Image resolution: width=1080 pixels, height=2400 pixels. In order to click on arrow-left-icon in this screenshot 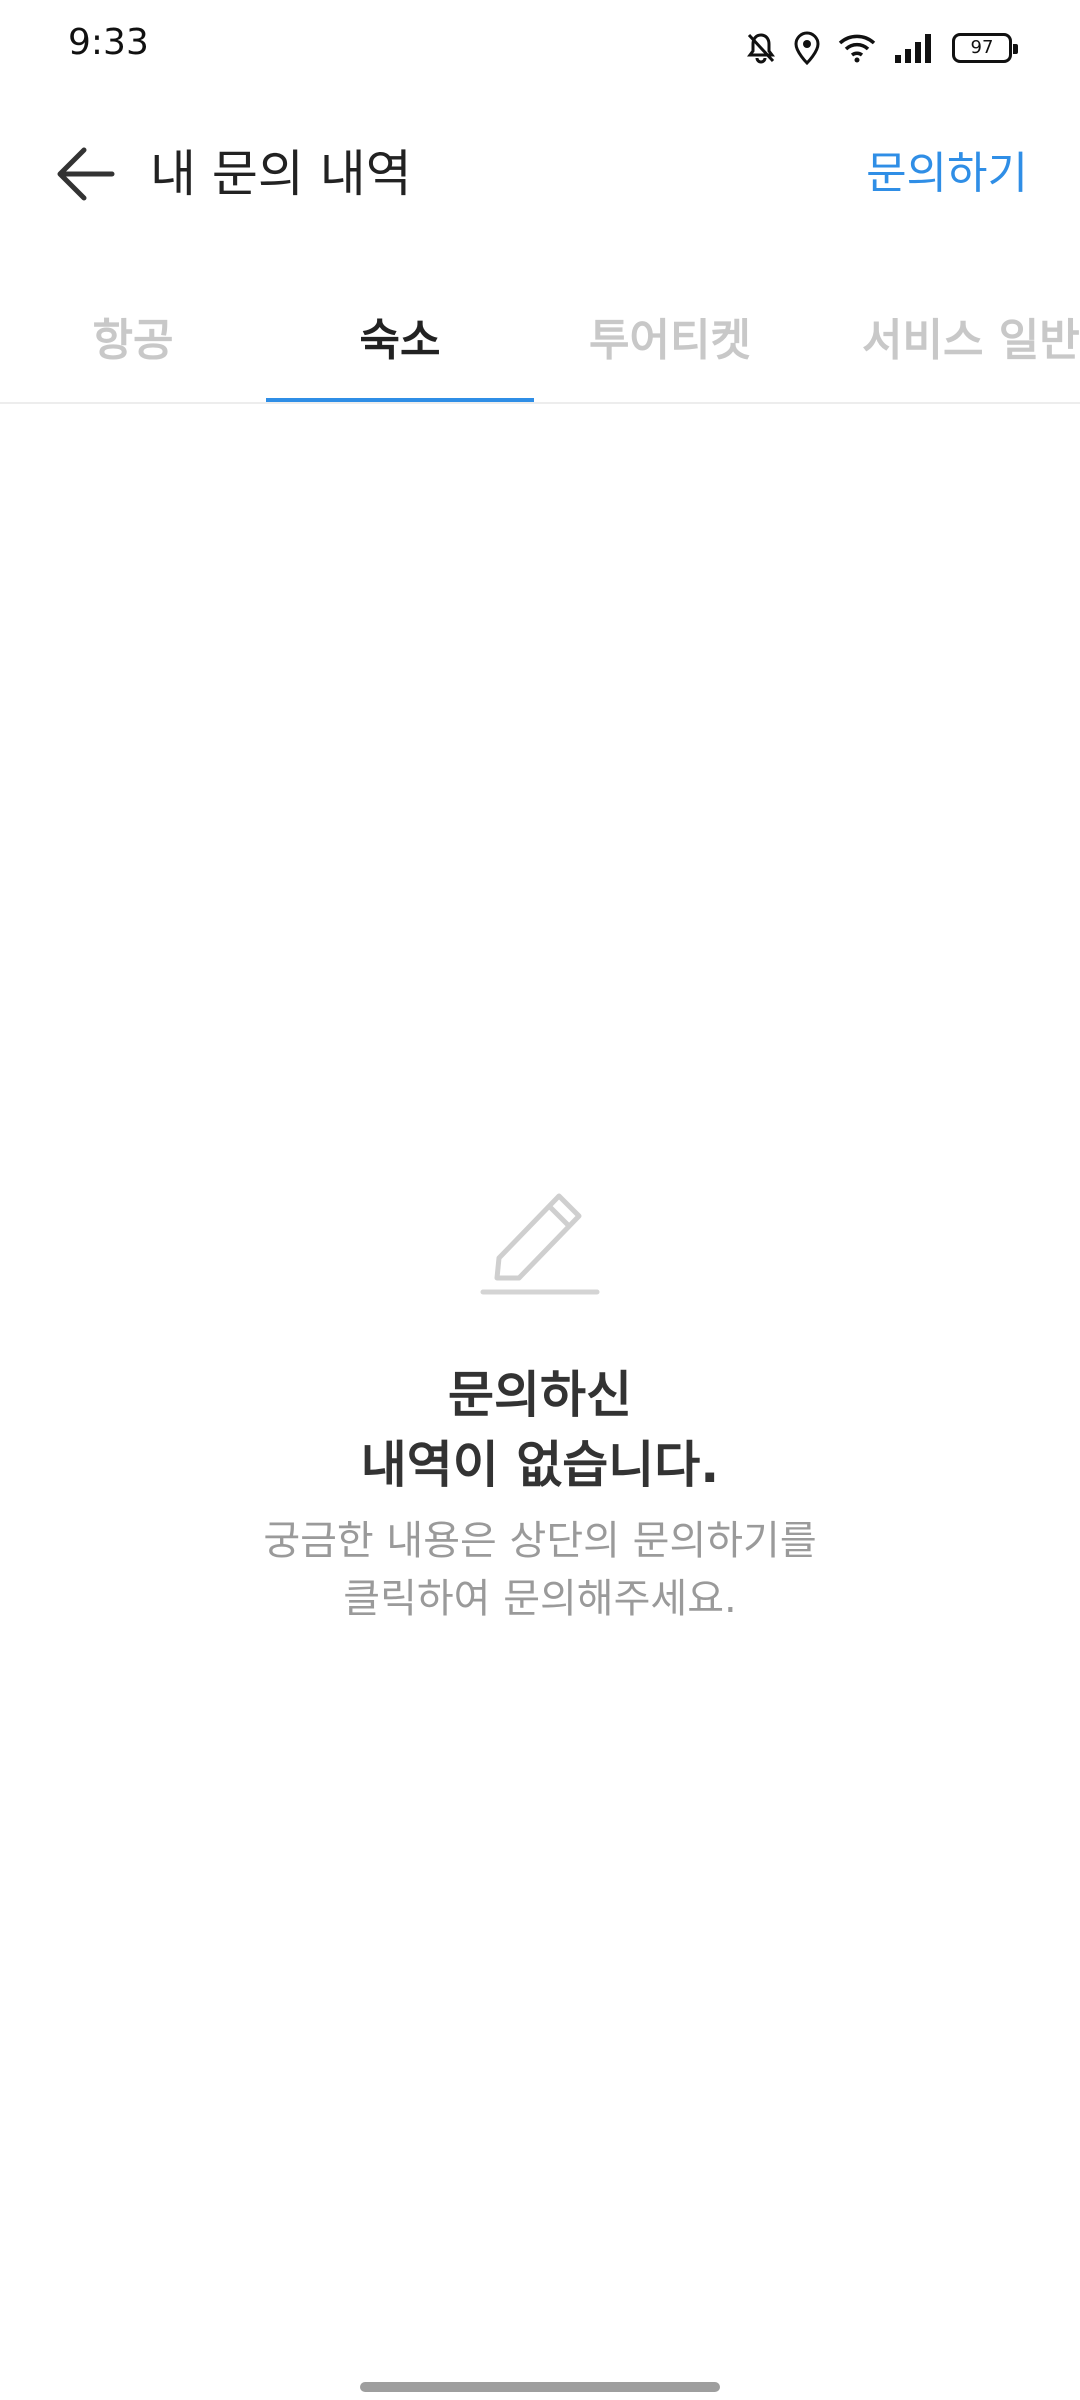, I will do `click(86, 174)`.